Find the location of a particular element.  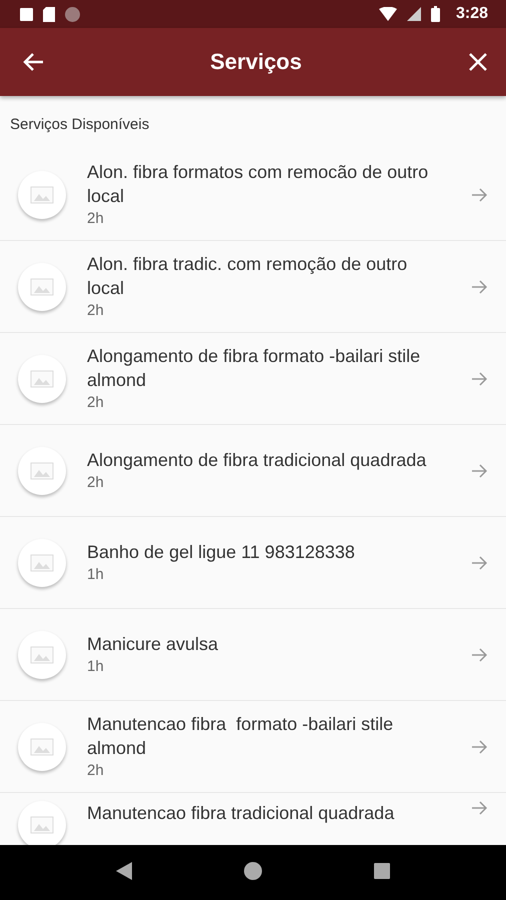

service-row: Alongamento de fibra tradicional quadrada 2h is located at coordinates (253, 471).